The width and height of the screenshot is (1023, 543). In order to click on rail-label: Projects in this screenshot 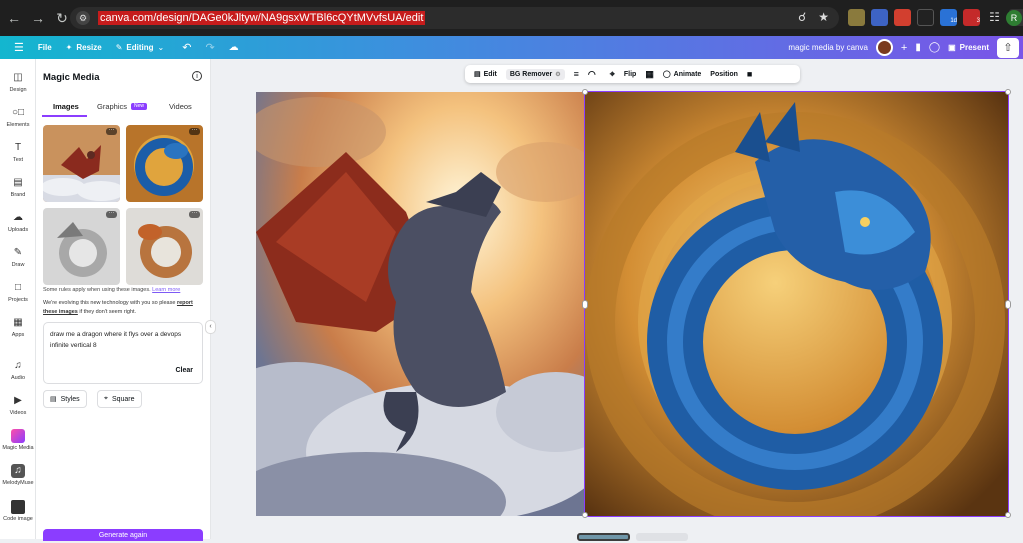, I will do `click(18, 300)`.